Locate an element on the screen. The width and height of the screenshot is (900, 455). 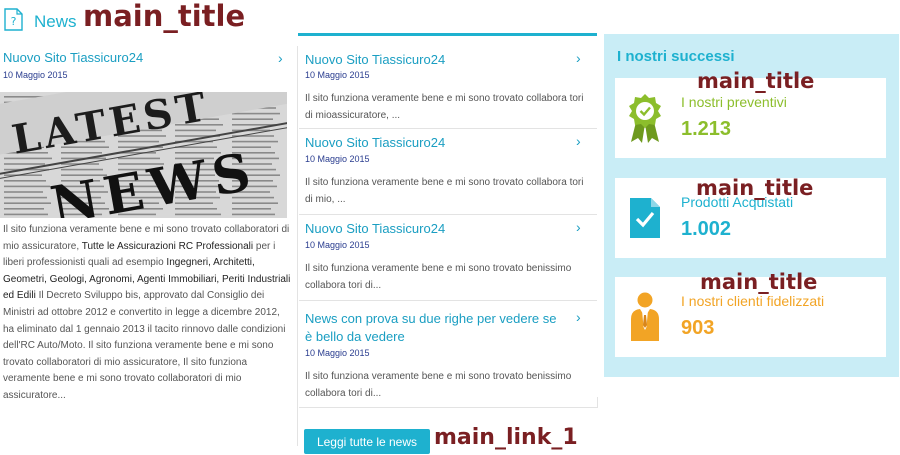
latest-news-image: LATEST NEWS is located at coordinates (143, 155).